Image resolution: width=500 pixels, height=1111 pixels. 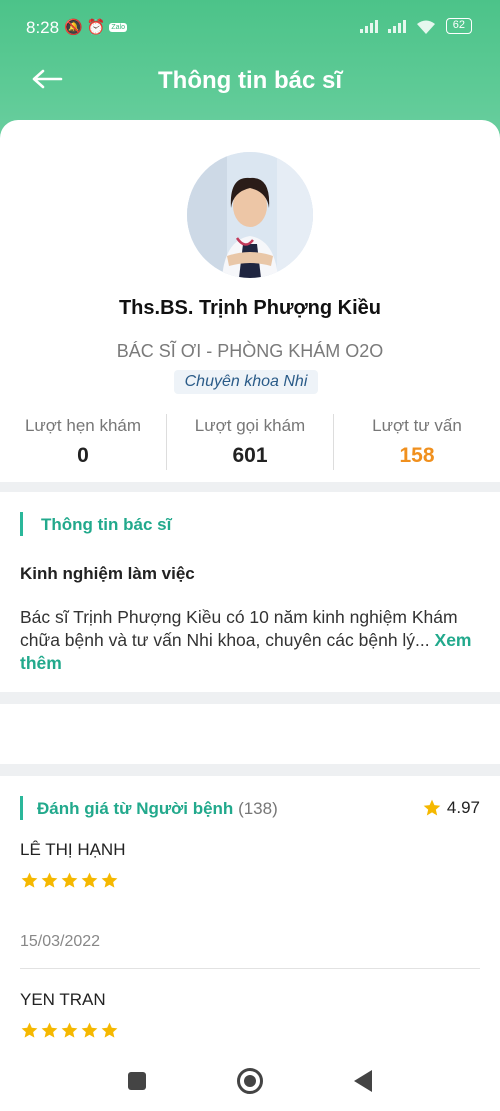 I want to click on doctor-name: Ths.BS. Trịnh Phượng Kiều, so click(x=250, y=308).